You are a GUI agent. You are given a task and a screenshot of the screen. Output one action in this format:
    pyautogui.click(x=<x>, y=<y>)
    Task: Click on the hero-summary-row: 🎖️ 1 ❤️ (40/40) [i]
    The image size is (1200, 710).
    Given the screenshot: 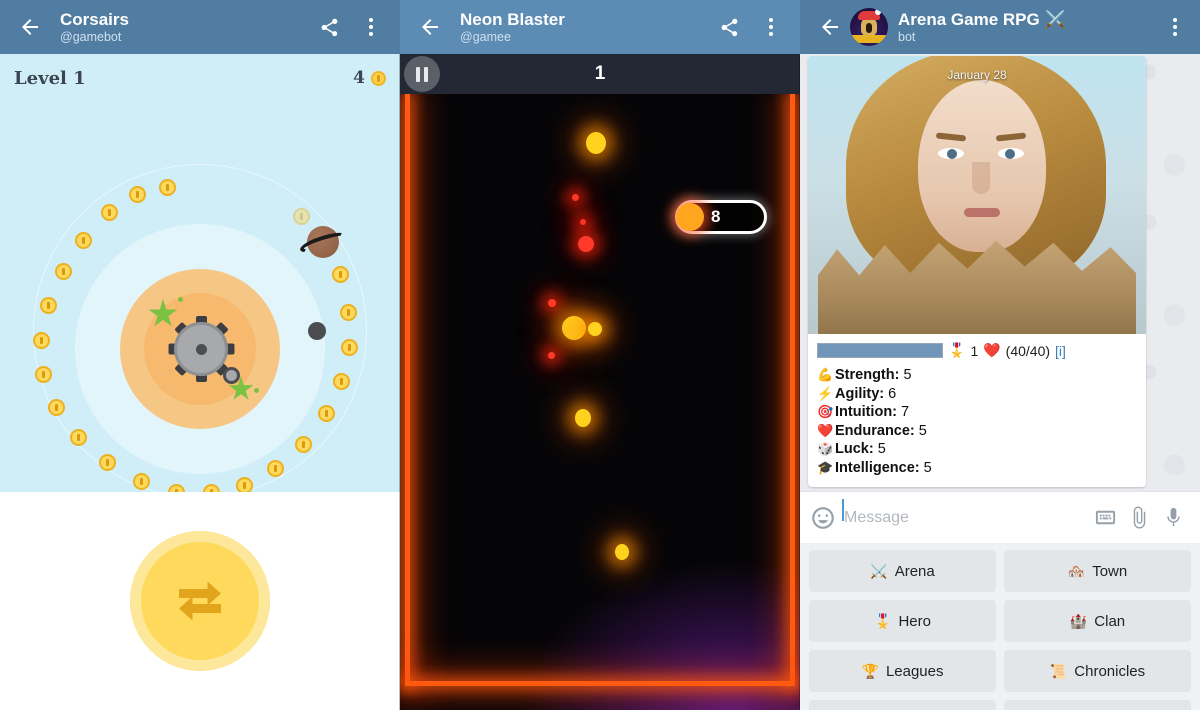 What is the action you would take?
    pyautogui.click(x=977, y=350)
    